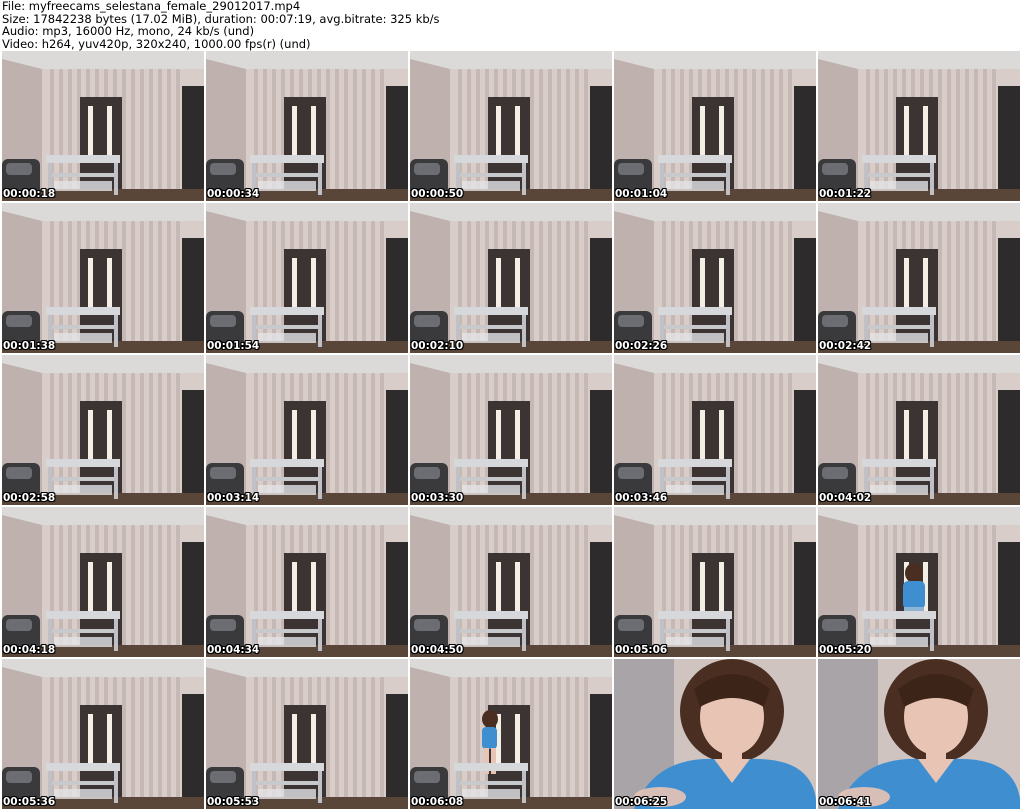 This screenshot has height=811, width=1024. What do you see at coordinates (103, 126) in the screenshot?
I see `video-thumbnail: 00:00:18` at bounding box center [103, 126].